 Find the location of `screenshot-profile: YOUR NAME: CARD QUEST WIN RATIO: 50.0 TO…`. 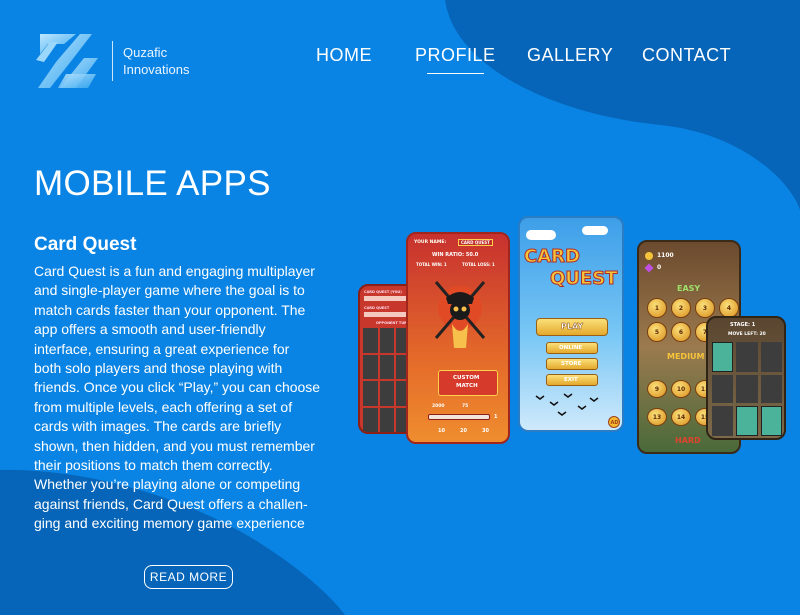

screenshot-profile: YOUR NAME: CARD QUEST WIN RATIO: 50.0 TO… is located at coordinates (458, 338).